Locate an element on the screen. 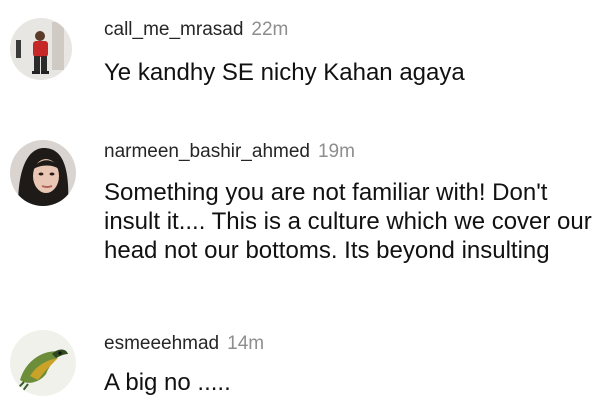  username-link: call_me_mrasad is located at coordinates (173, 29).